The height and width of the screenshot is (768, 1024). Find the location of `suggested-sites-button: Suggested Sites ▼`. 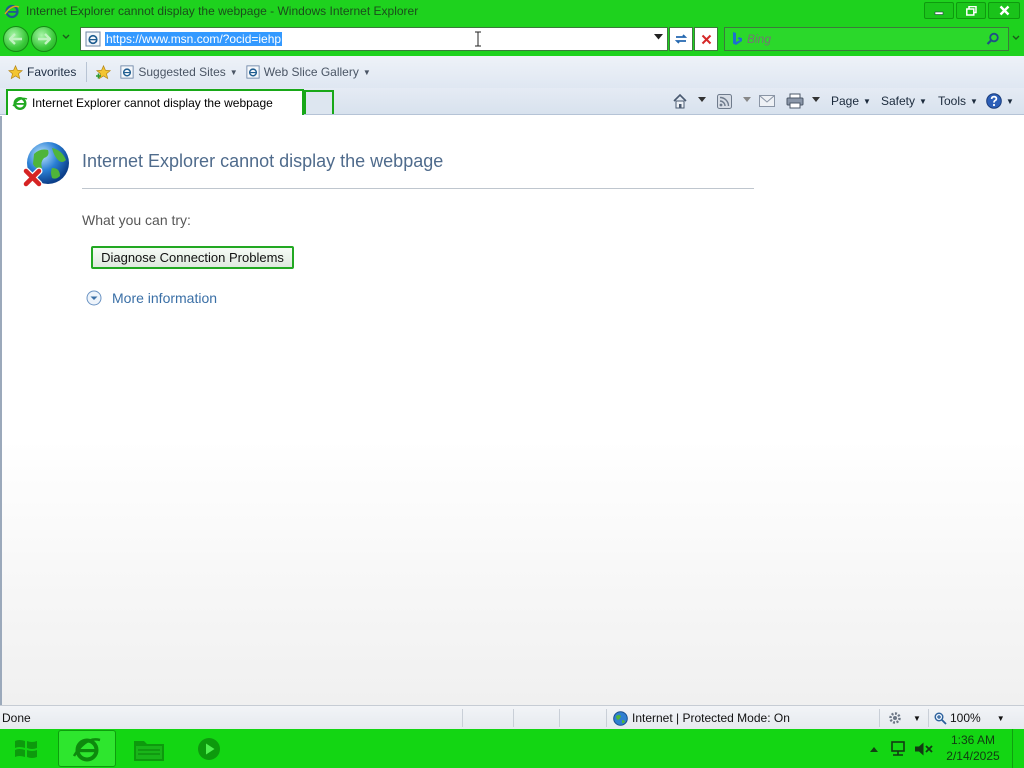

suggested-sites-button: Suggested Sites ▼ is located at coordinates (179, 72).